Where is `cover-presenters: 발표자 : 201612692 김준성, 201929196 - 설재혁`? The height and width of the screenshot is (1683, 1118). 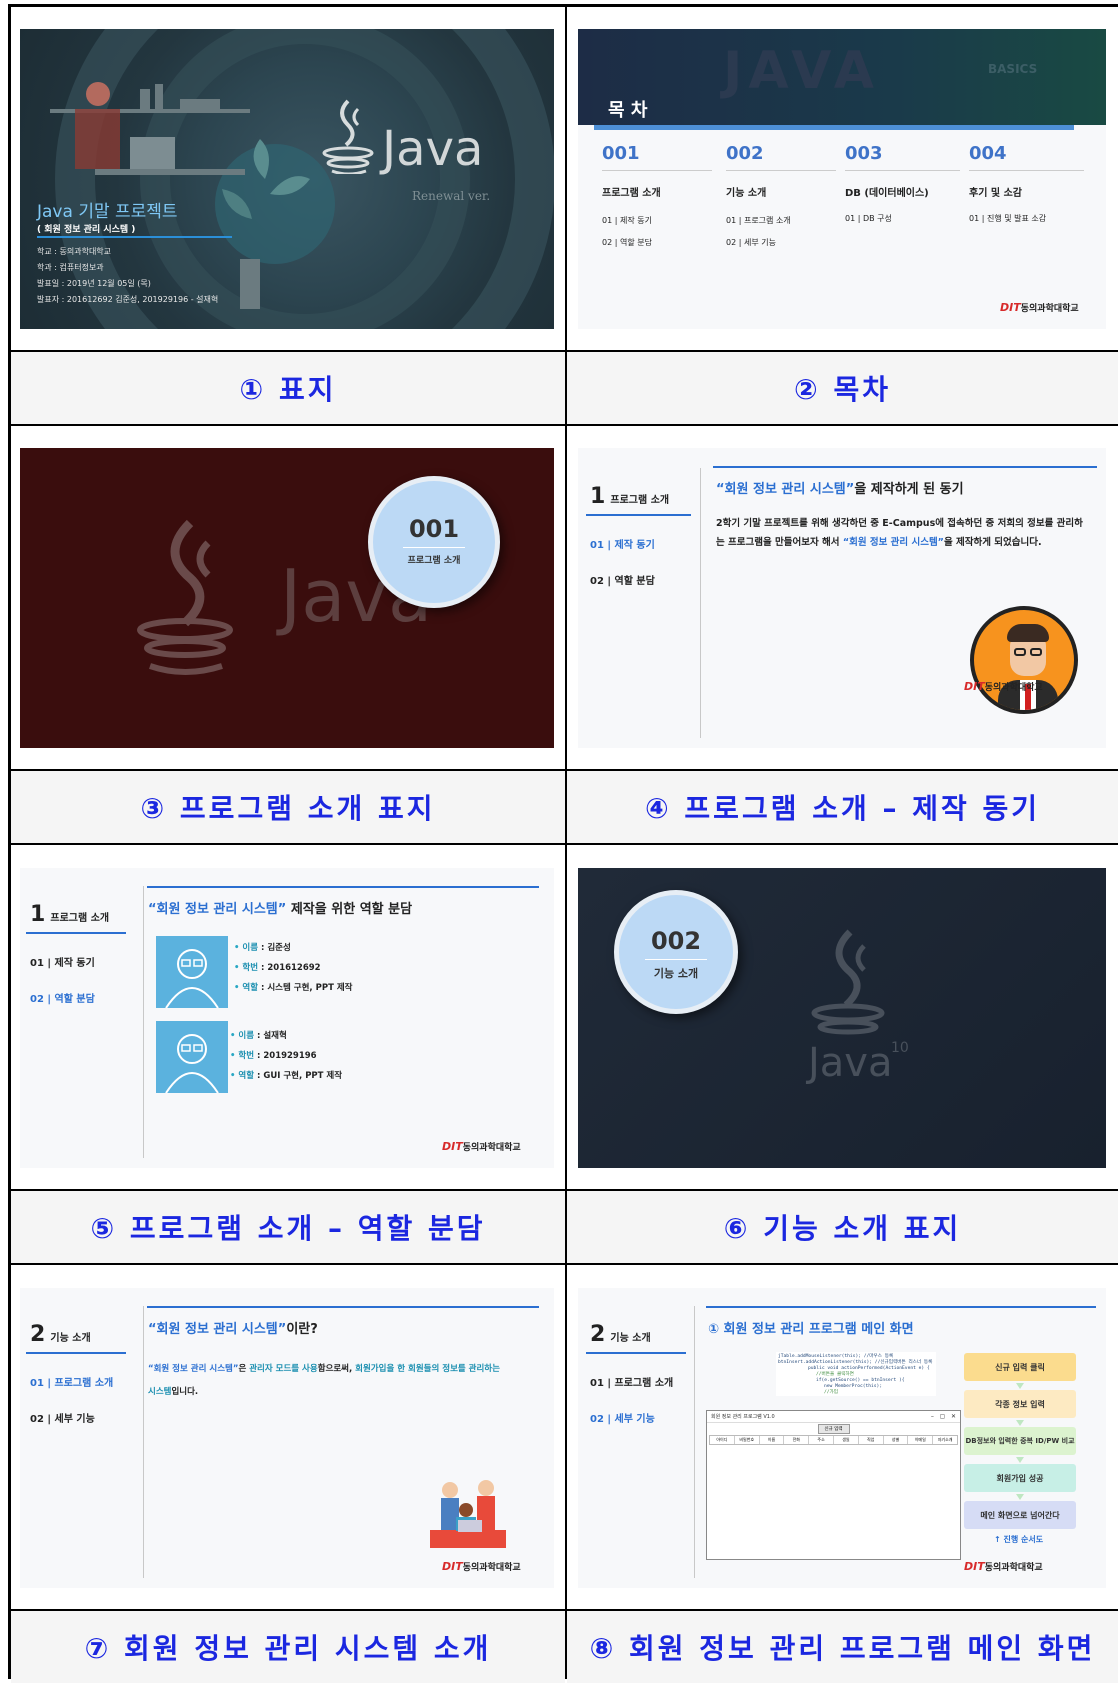
cover-presenters: 발표자 : 201612692 김준성, 201929196 - 설재혁 is located at coordinates (128, 299).